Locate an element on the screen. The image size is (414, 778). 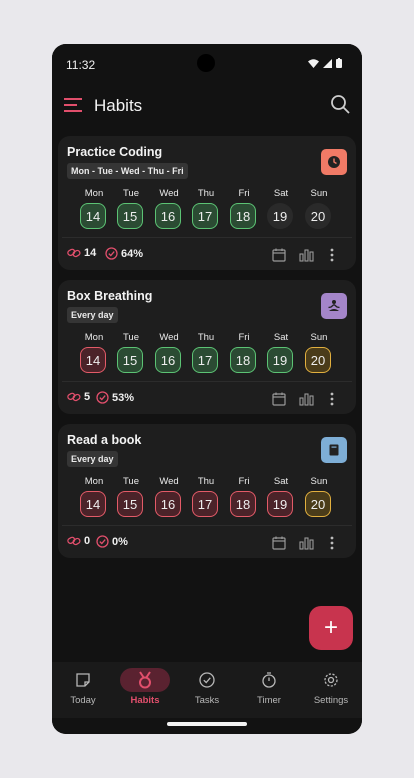
timer-icon is located at coordinates (269, 680).